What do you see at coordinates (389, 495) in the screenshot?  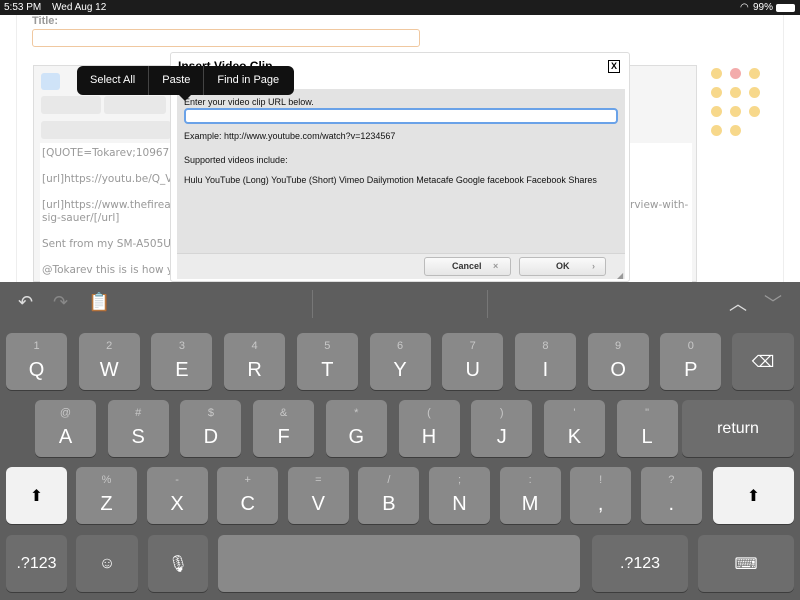 I see `key-b: / B` at bounding box center [389, 495].